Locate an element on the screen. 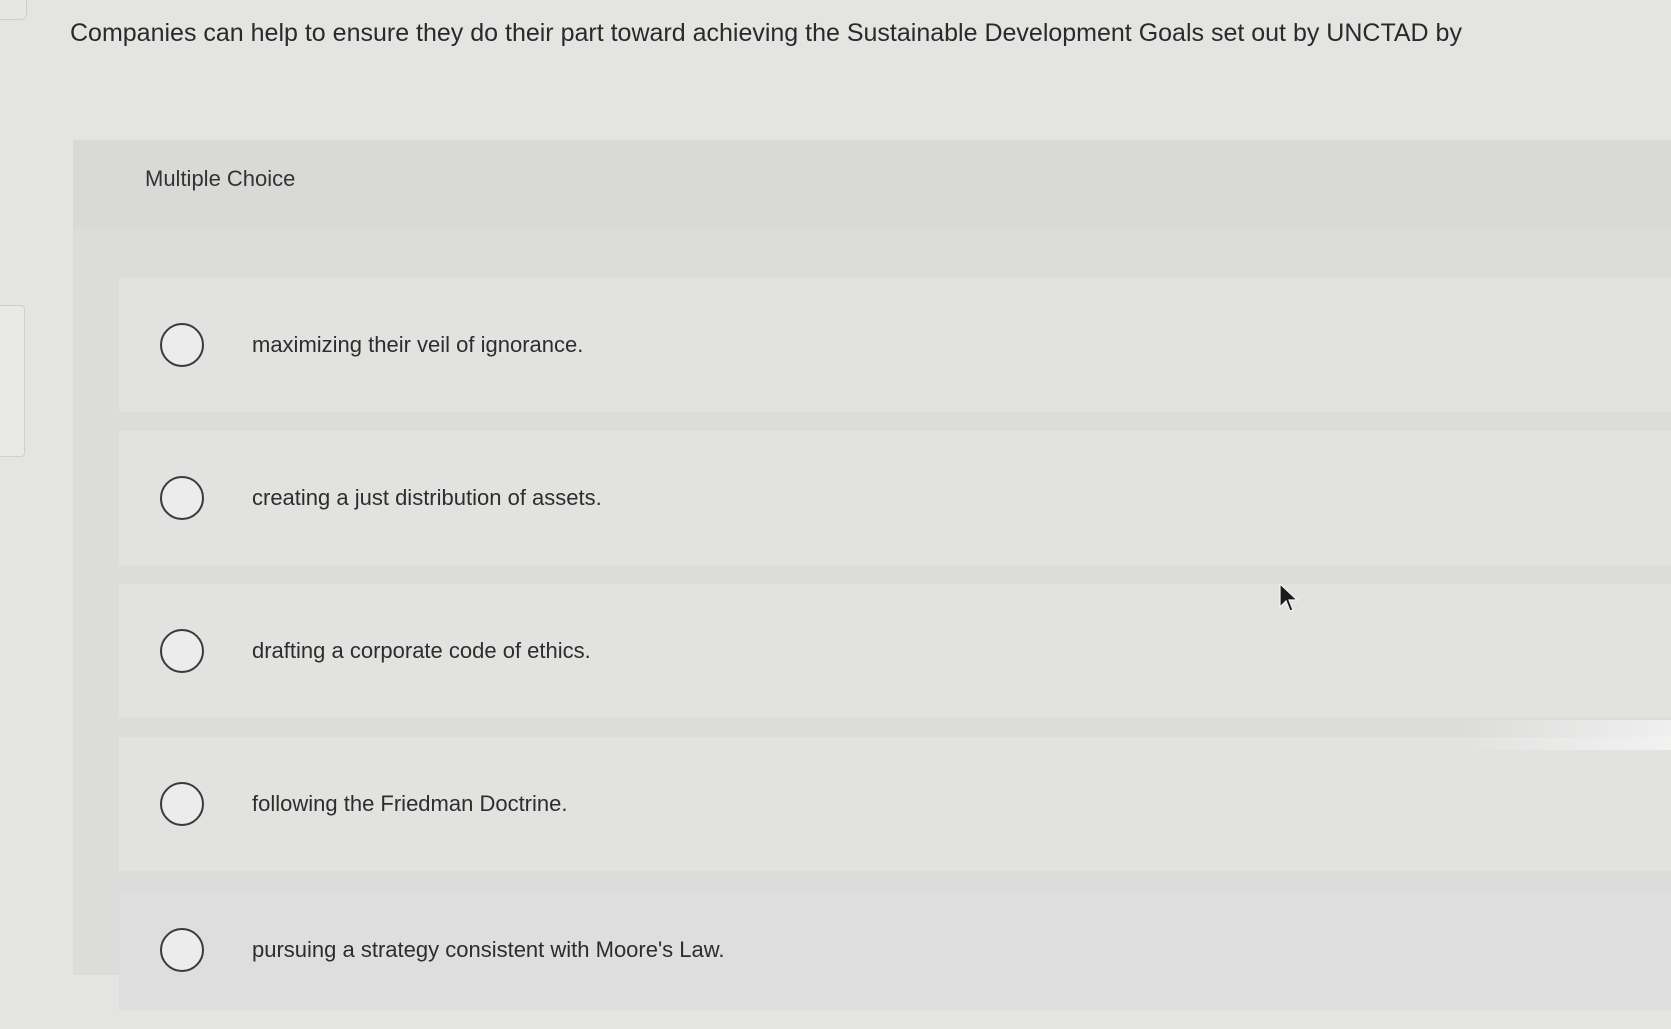 Image resolution: width=1671 pixels, height=1029 pixels. multiple-choice-header: Multiple Choice is located at coordinates (872, 184).